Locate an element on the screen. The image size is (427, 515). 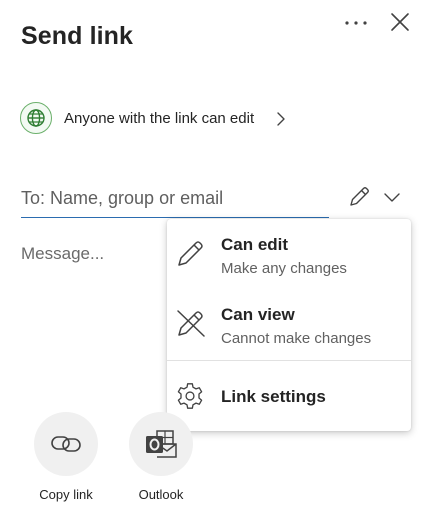
copy-link-label: Copy link is located at coordinates (66, 494).